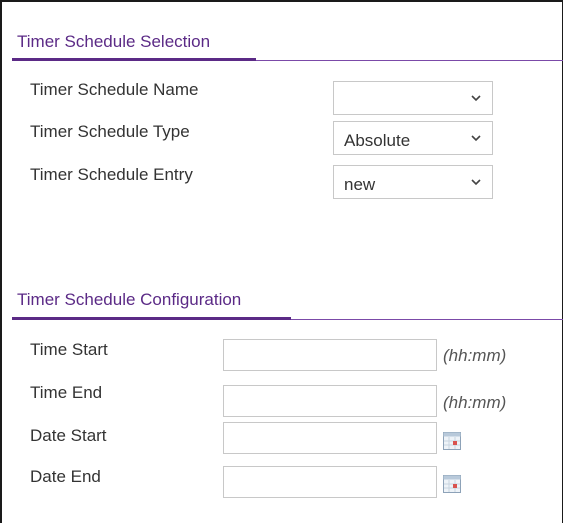 This screenshot has width=563, height=523. Describe the element at coordinates (68, 435) in the screenshot. I see `date-start-label: Date Start` at that location.